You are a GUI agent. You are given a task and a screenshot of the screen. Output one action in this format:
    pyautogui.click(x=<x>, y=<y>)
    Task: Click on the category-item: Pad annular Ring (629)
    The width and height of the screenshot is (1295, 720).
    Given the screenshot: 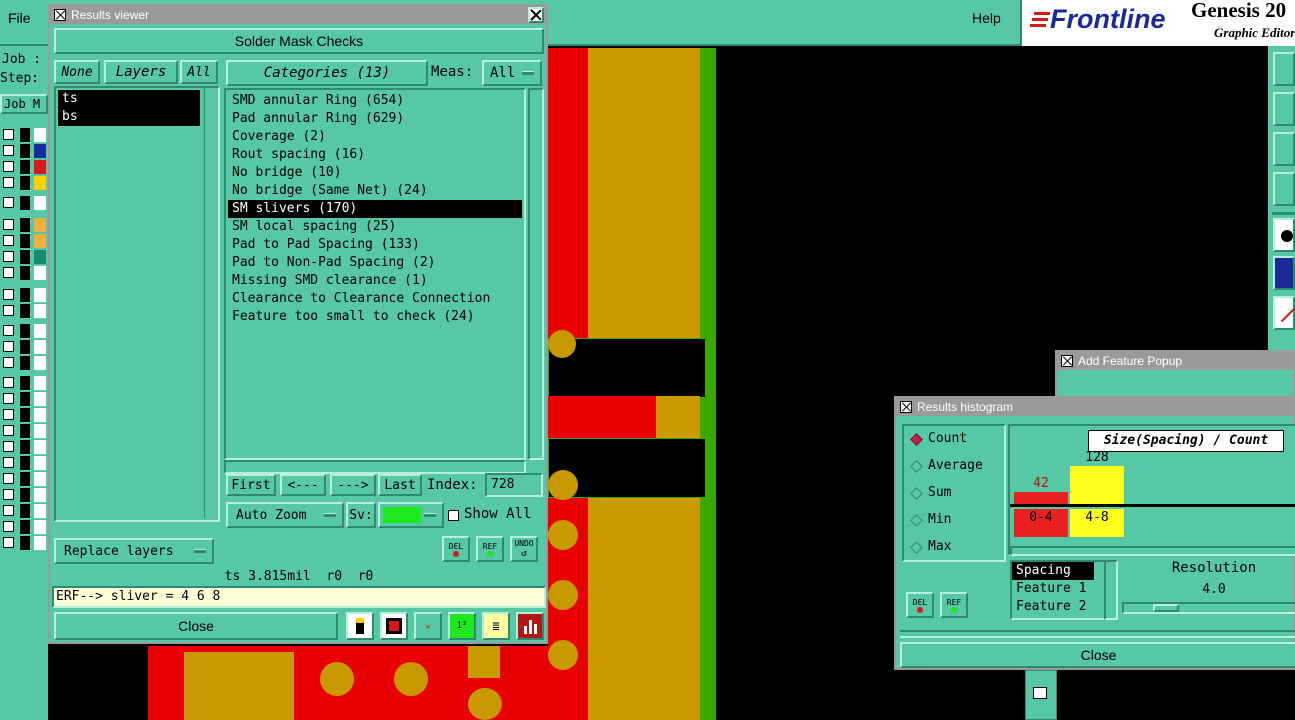 What is the action you would take?
    pyautogui.click(x=375, y=119)
    